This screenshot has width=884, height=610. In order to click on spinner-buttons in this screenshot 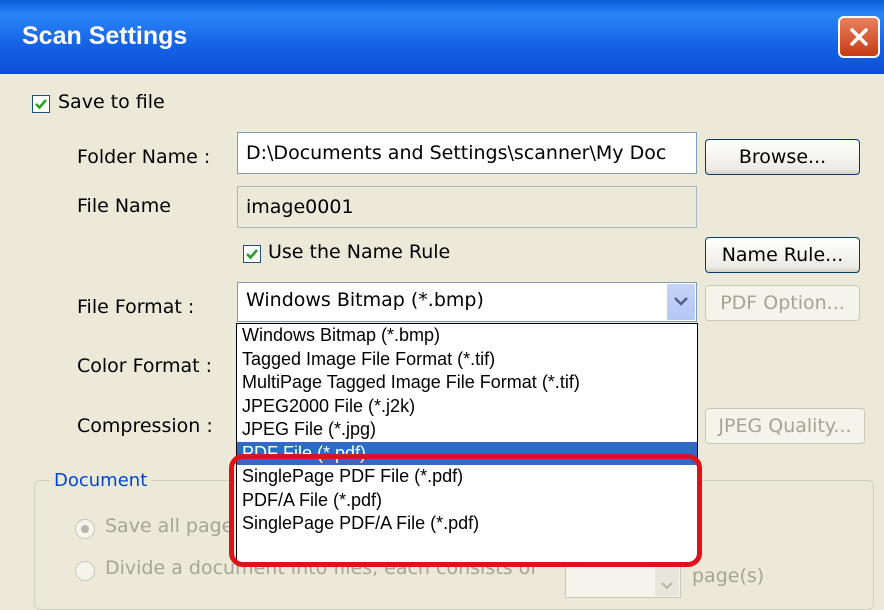, I will do `click(667, 581)`.